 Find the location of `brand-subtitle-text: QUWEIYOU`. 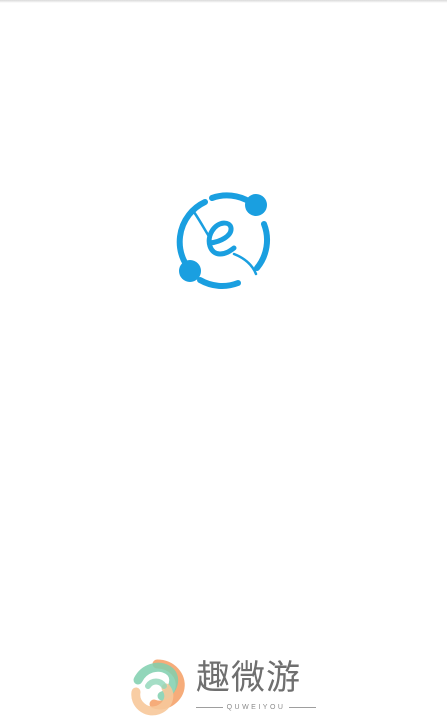

brand-subtitle-text: QUWEIYOU is located at coordinates (256, 707).